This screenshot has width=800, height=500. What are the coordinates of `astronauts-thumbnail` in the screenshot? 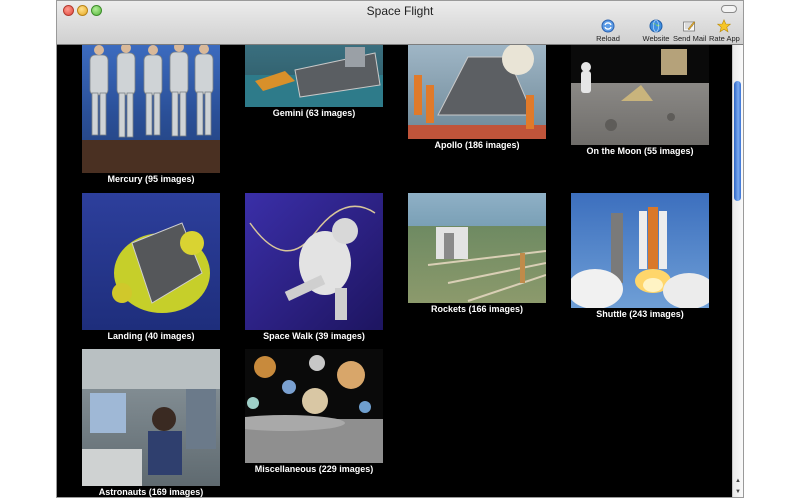 It's located at (151, 417).